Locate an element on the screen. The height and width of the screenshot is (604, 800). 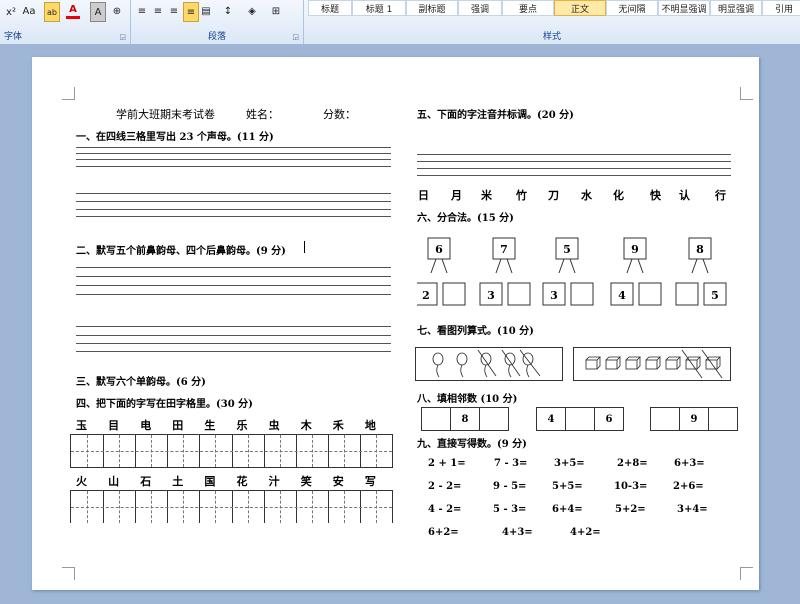
tianzi-char: 写 is located at coordinates (370, 481).